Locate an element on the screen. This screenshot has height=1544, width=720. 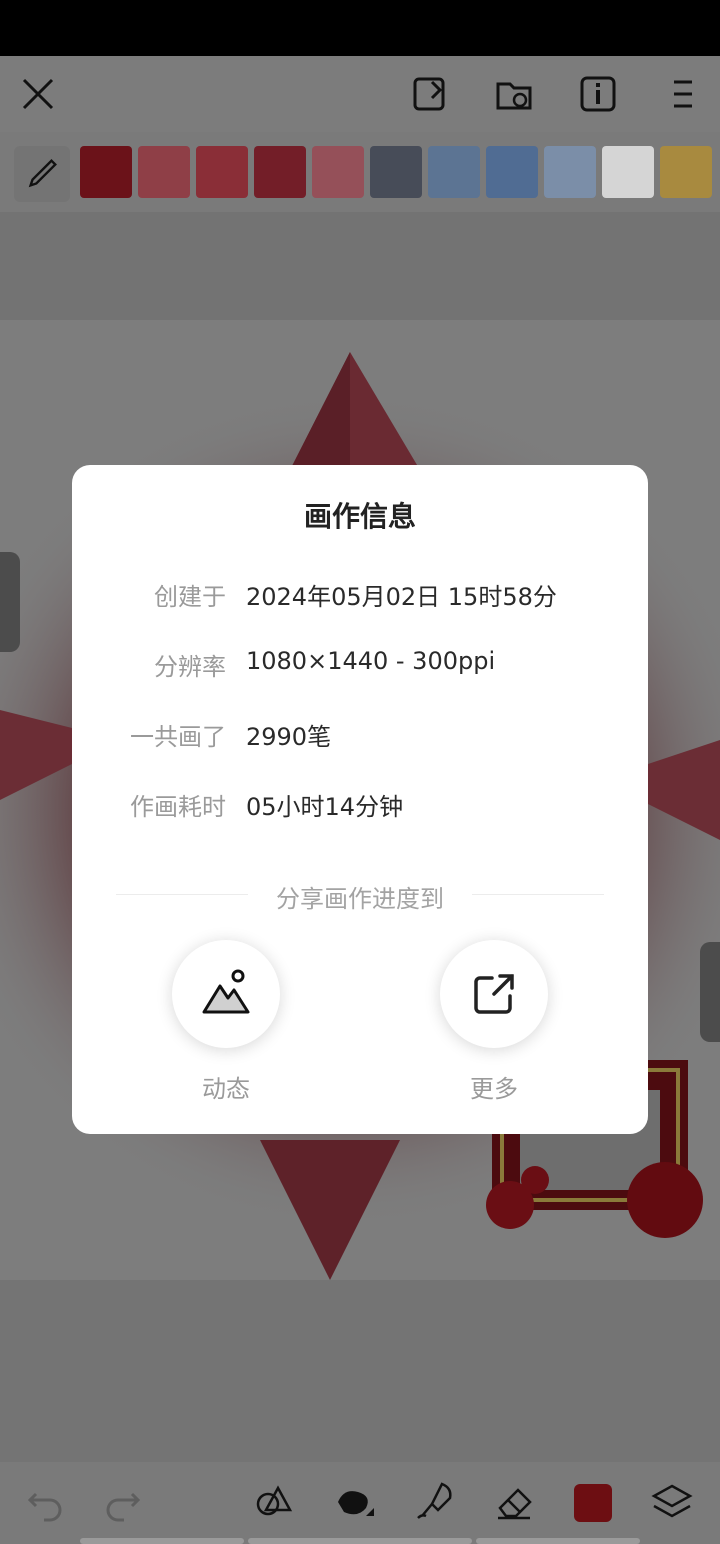
status-bar is located at coordinates (360, 28).